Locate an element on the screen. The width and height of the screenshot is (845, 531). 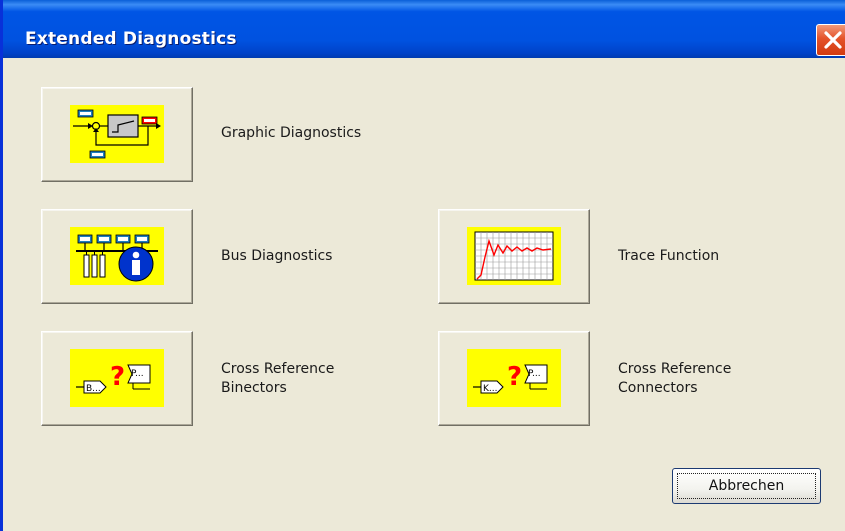
bus-info-icon is located at coordinates (117, 256).